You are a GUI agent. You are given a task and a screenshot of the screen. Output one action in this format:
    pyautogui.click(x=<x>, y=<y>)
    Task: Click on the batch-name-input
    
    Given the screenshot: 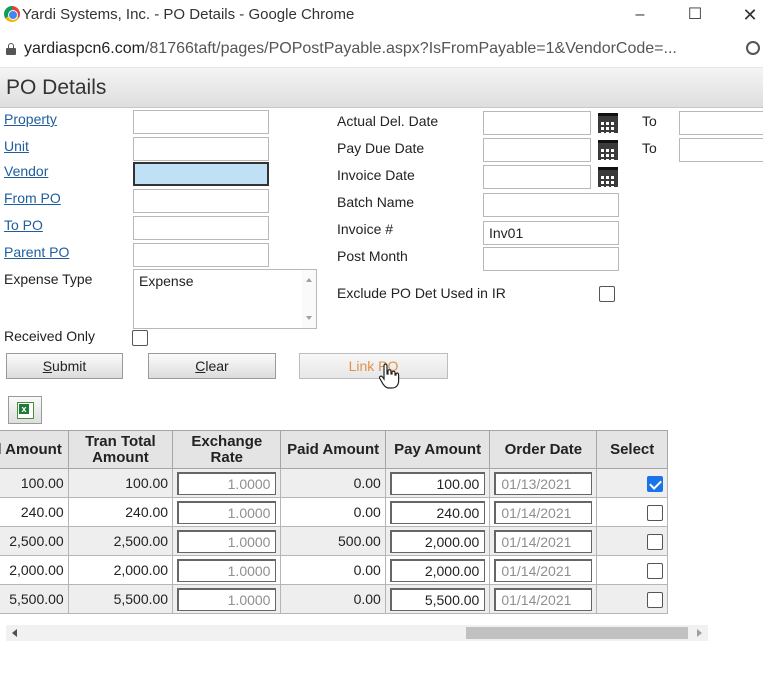 What is the action you would take?
    pyautogui.click(x=551, y=205)
    